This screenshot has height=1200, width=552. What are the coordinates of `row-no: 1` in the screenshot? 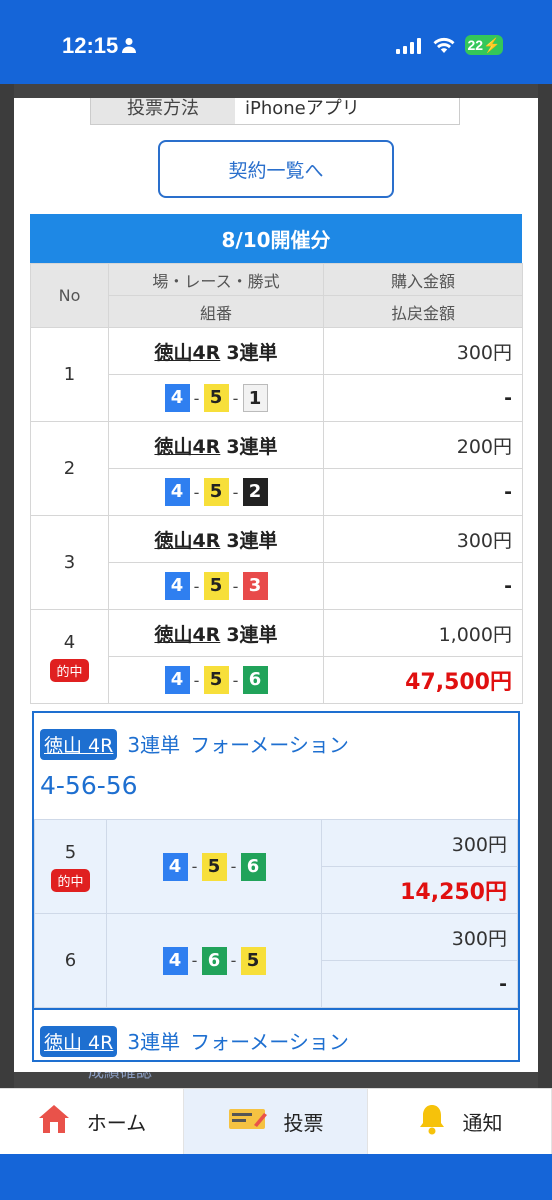 It's located at (69, 374).